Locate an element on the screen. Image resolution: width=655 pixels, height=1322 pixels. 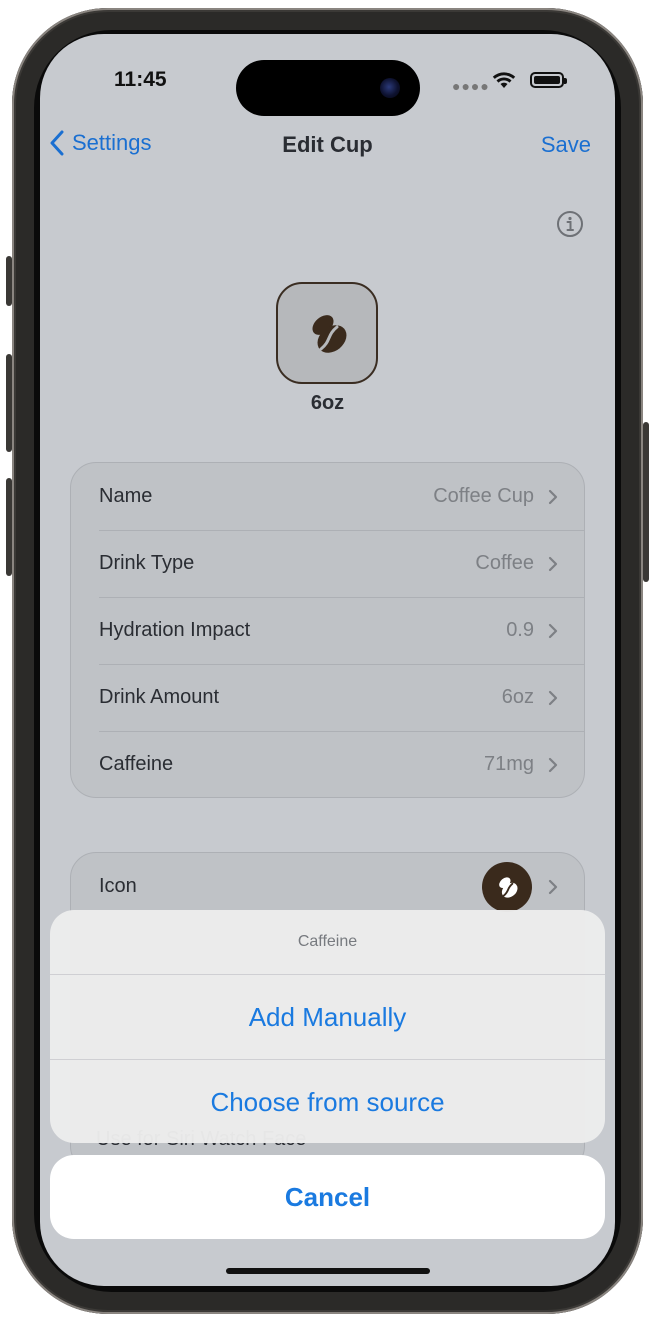
row-caffeine: Caffeine 71mg is located at coordinates (327, 764).